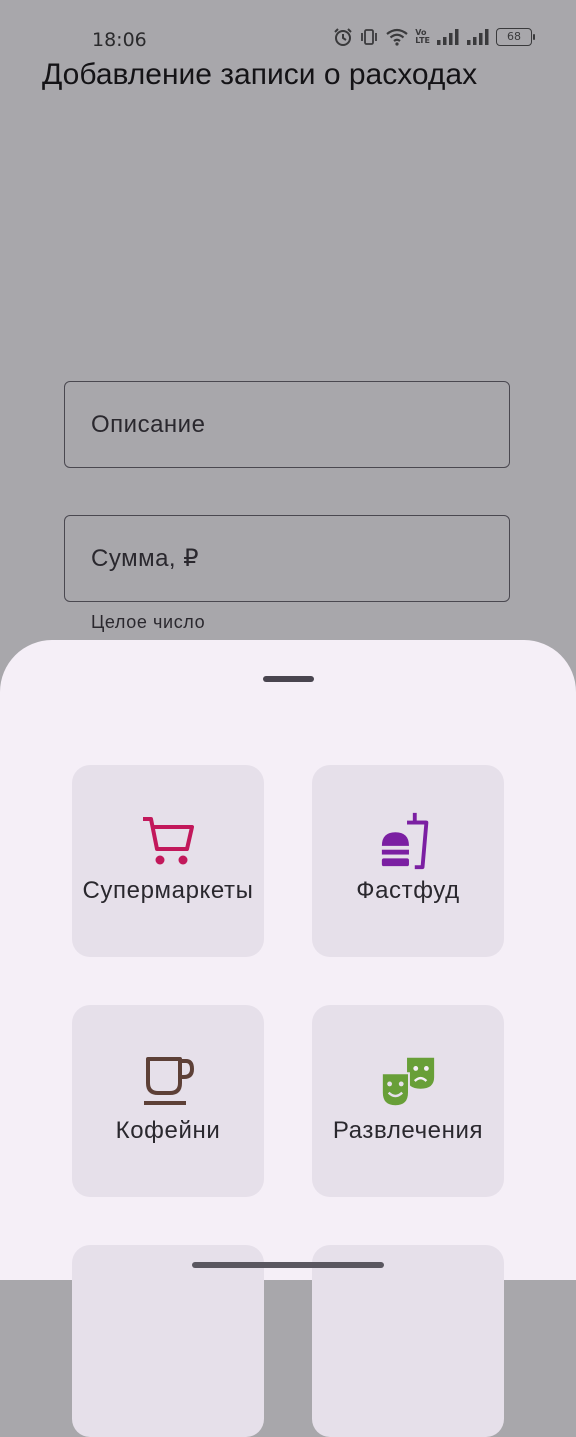 This screenshot has height=1437, width=576. I want to click on description-label: Описание, so click(148, 424).